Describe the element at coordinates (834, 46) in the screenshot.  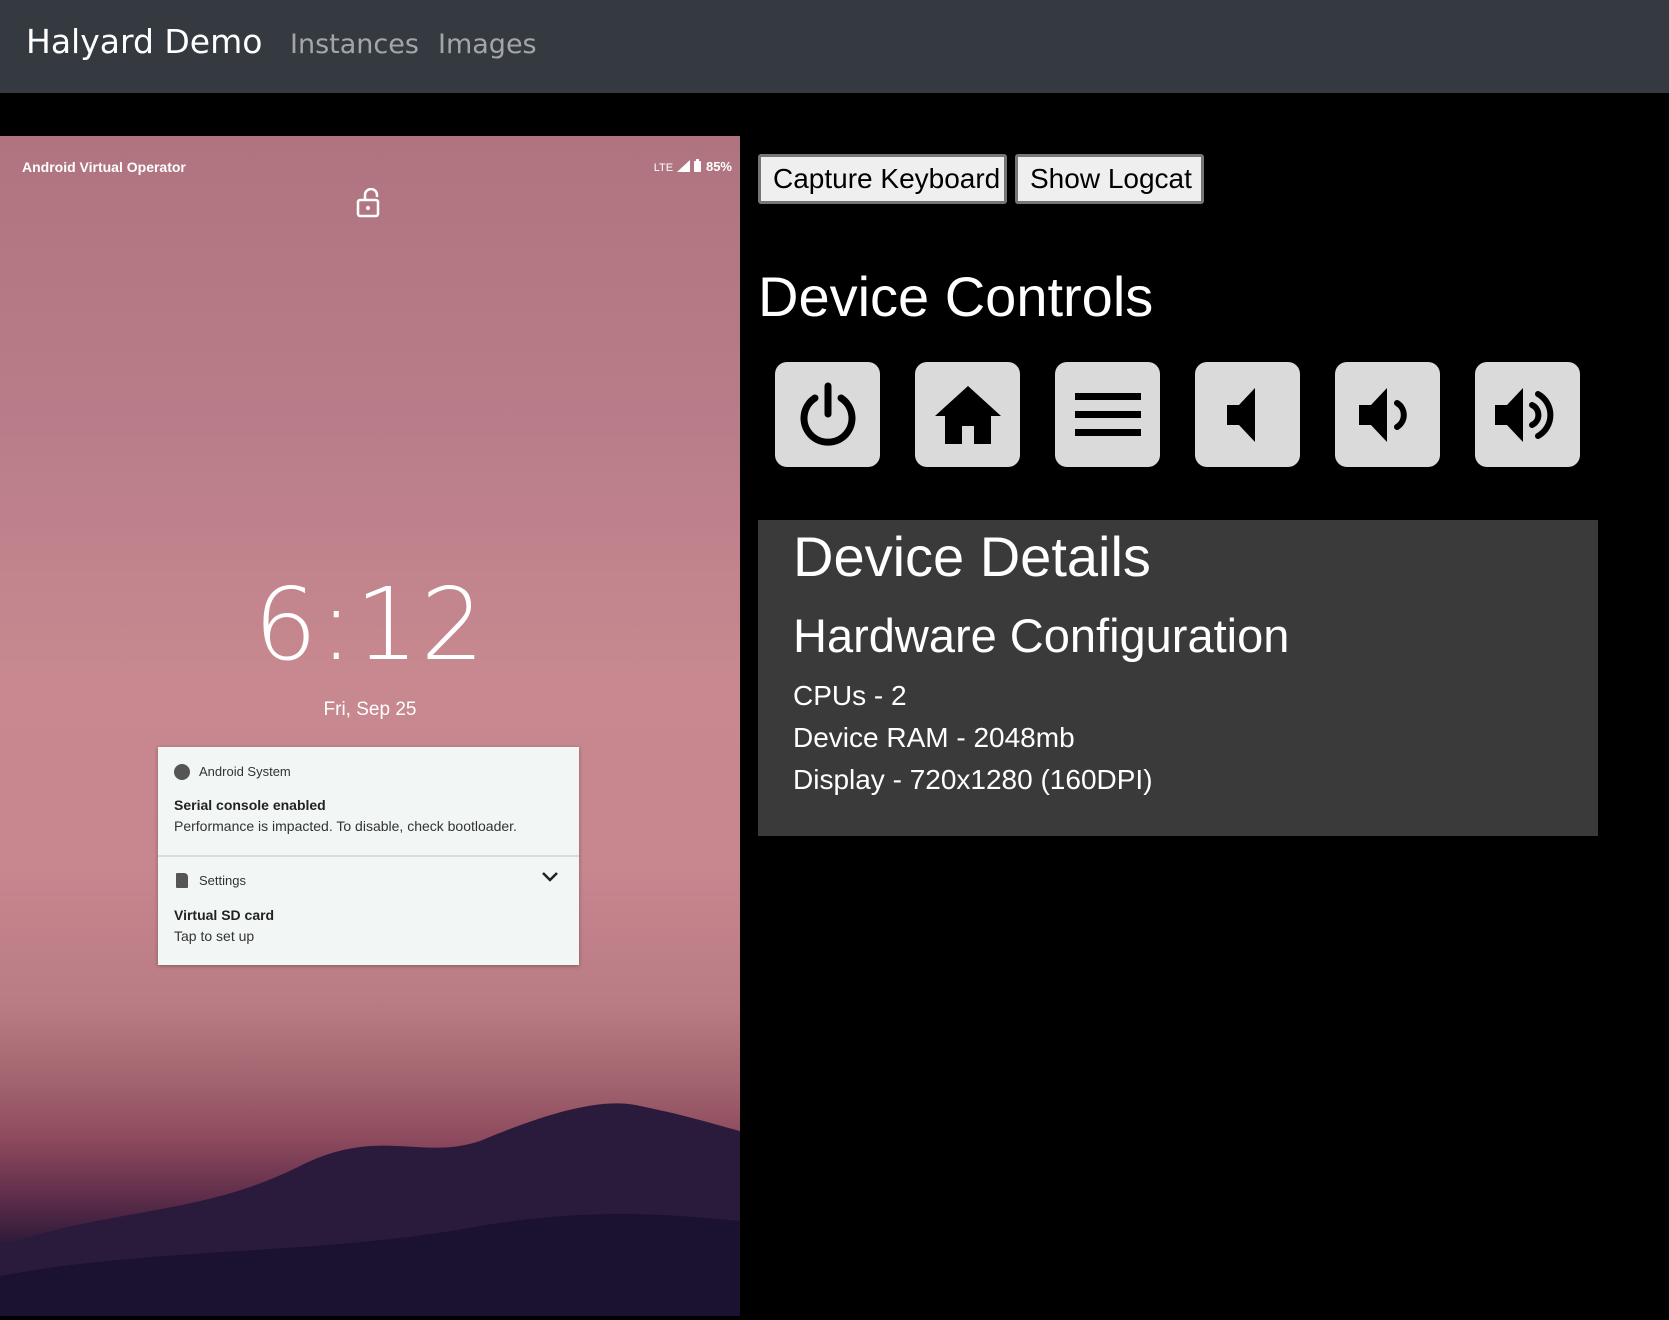
I see `top-navbar: Halyard Demo Instances Images` at that location.